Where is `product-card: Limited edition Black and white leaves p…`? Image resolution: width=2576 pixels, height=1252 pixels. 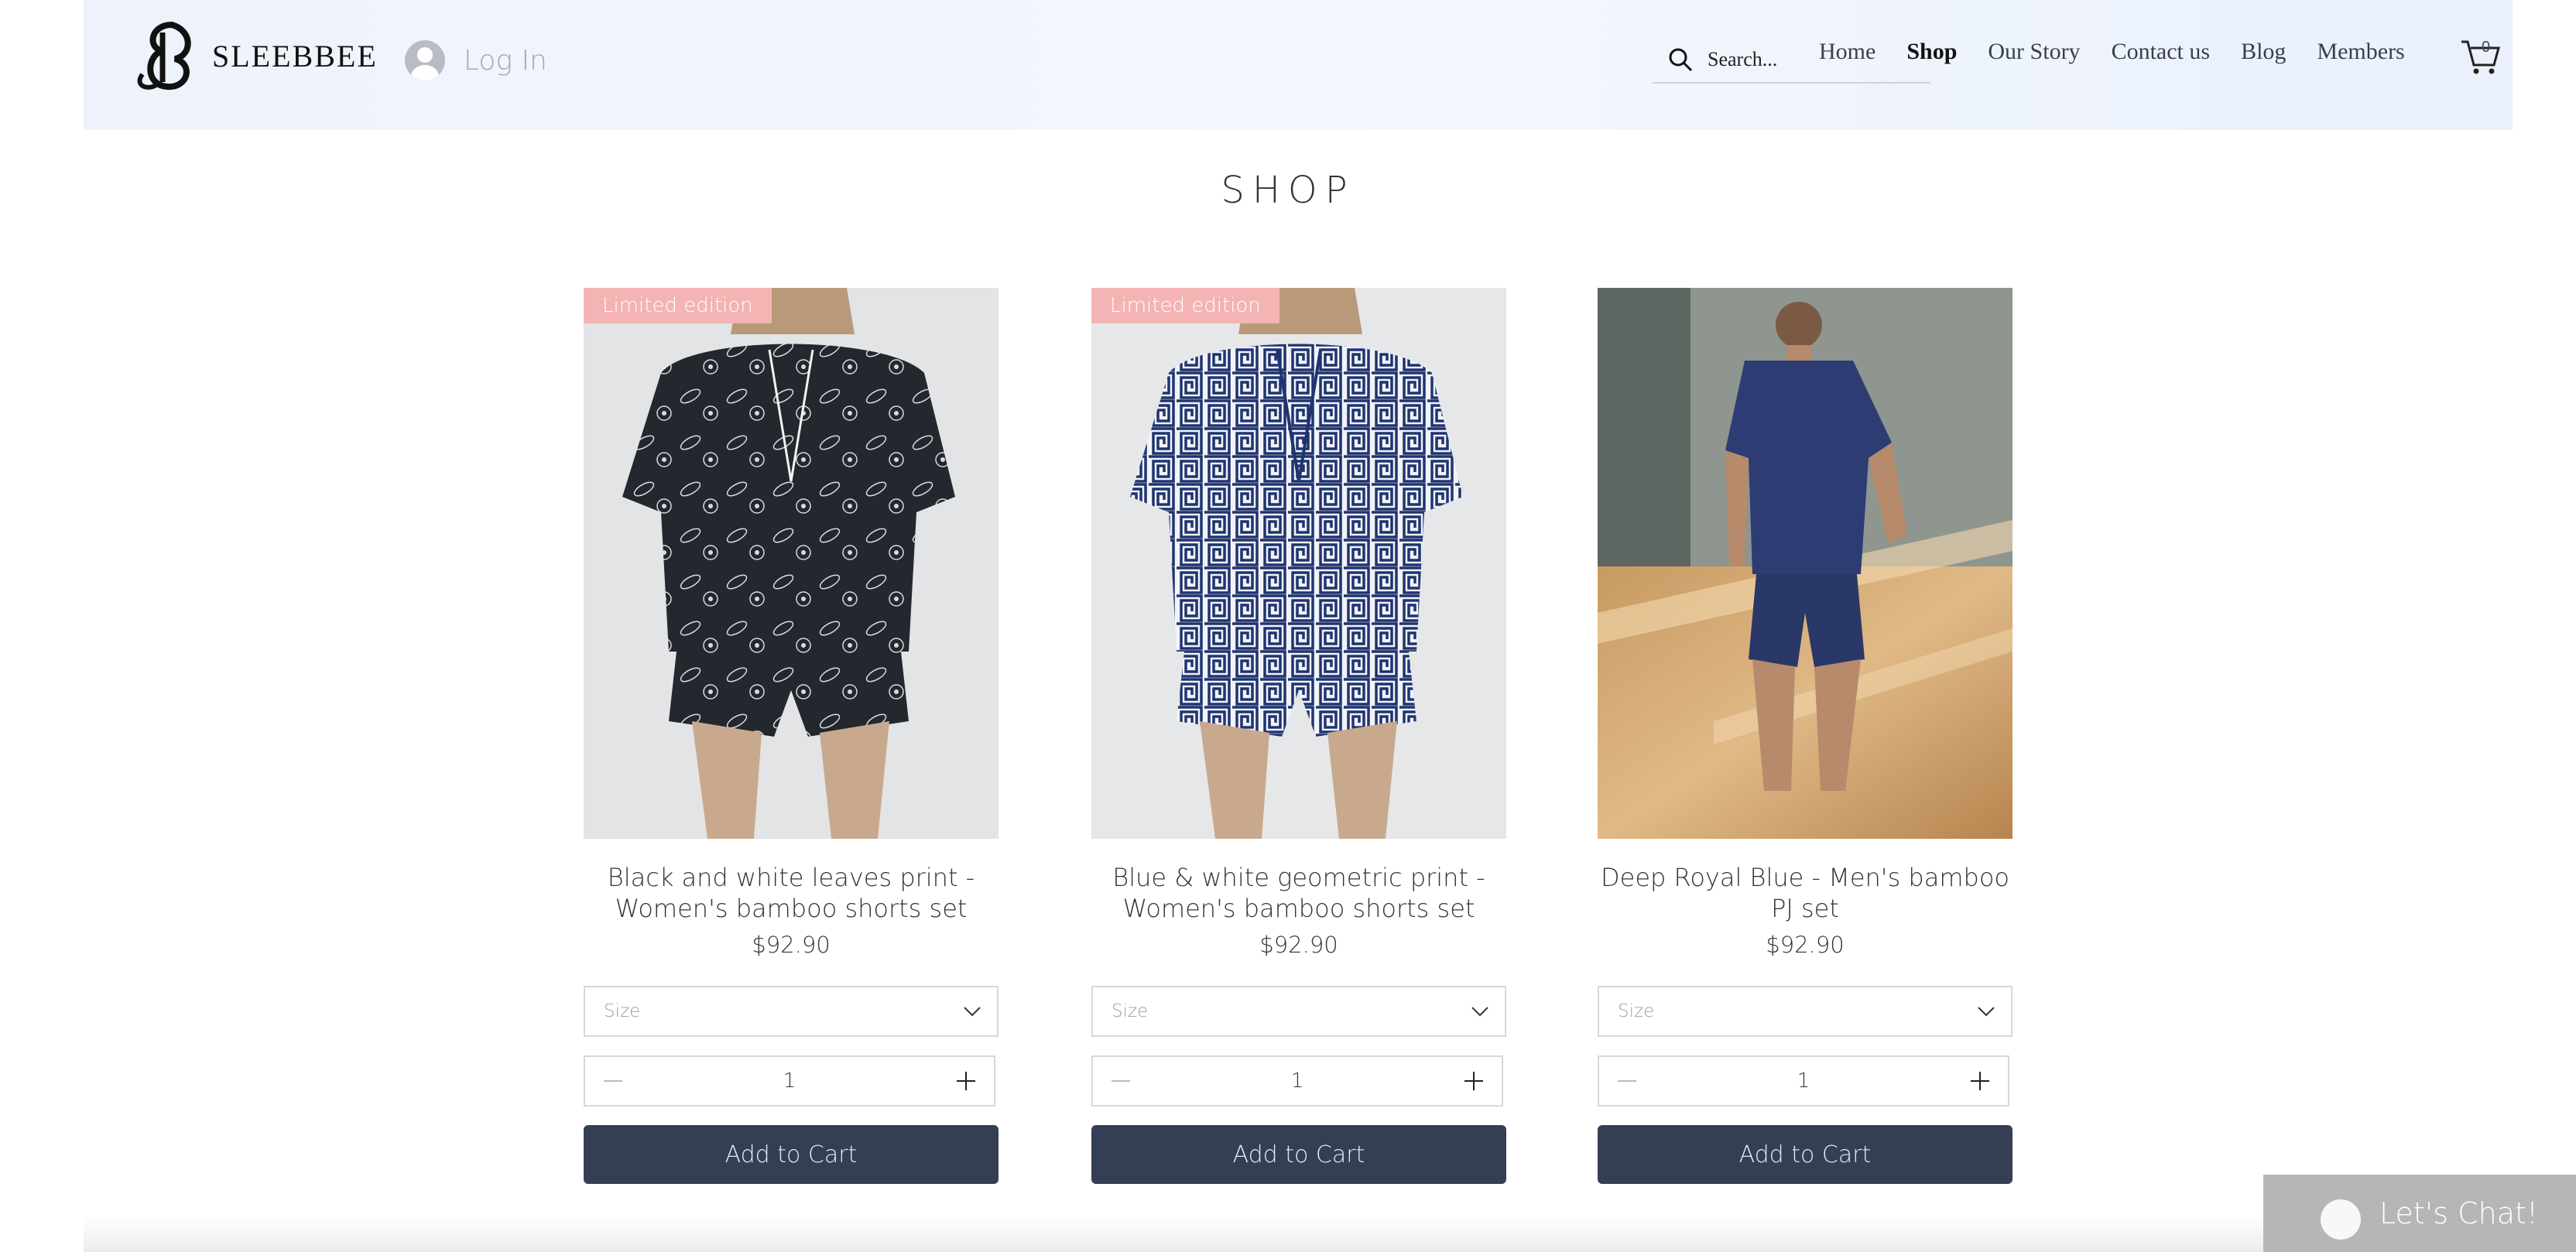 product-card: Limited edition Black and white leaves p… is located at coordinates (791, 736).